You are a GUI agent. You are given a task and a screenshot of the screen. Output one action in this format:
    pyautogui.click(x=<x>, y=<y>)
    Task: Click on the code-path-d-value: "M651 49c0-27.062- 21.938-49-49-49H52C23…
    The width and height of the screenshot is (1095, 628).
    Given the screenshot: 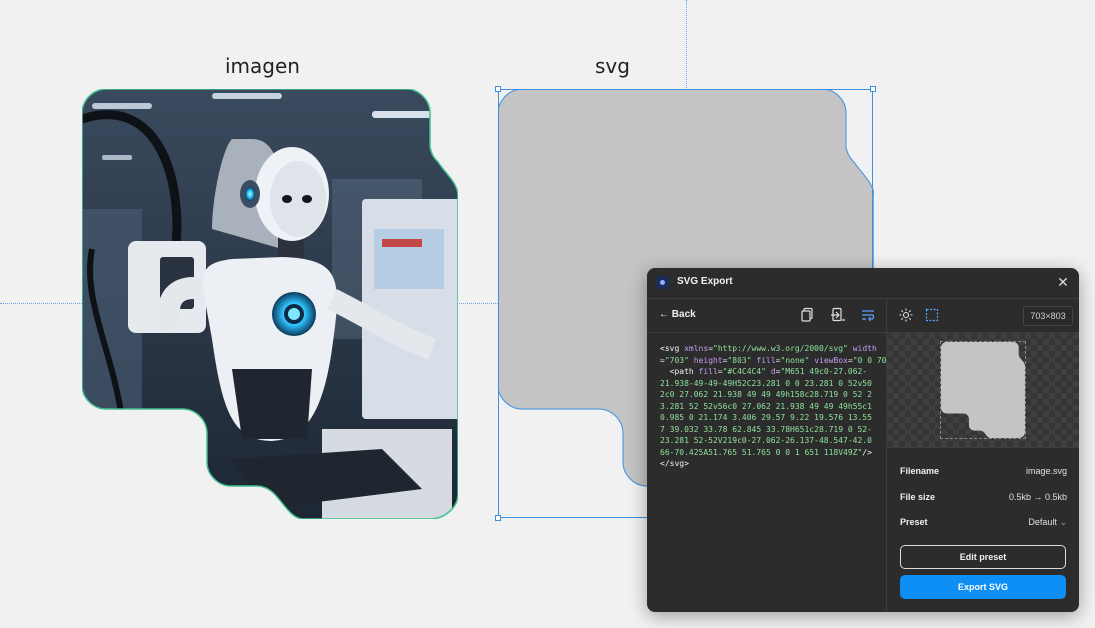 What is the action you would take?
    pyautogui.click(x=766, y=412)
    